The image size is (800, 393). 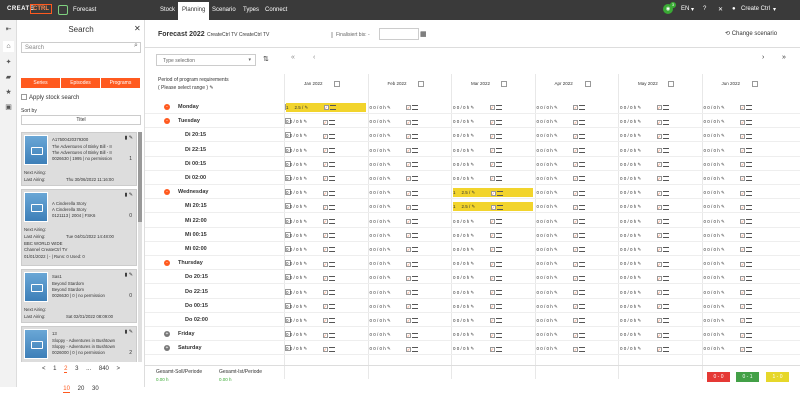 What do you see at coordinates (8, 62) in the screenshot?
I see `pin-icon: ✦` at bounding box center [8, 62].